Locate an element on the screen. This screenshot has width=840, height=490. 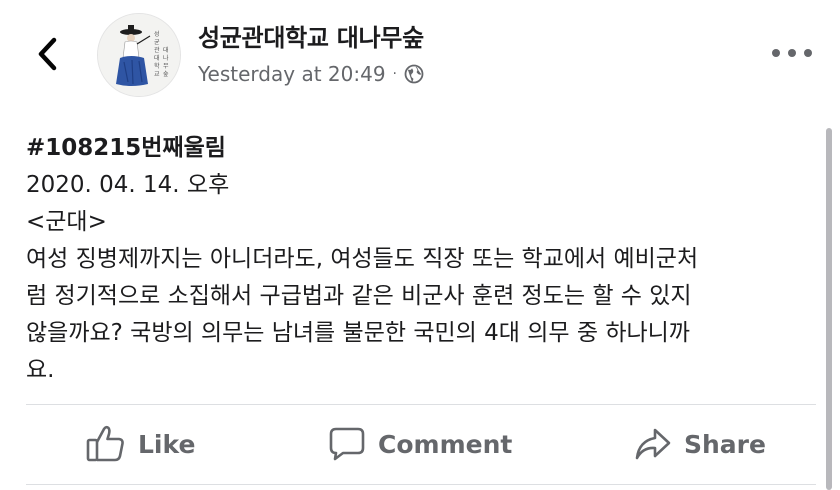
post-meta: Yesterday at 20:49 · is located at coordinates (311, 74).